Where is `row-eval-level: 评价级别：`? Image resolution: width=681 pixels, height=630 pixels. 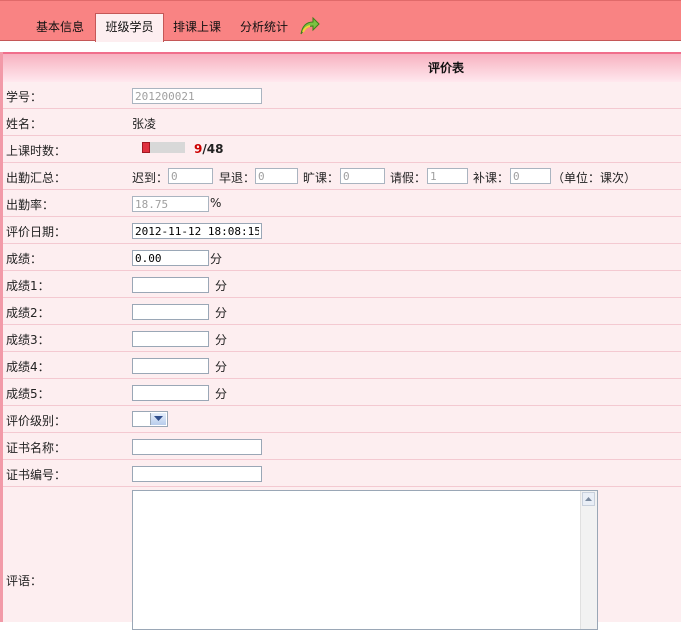 row-eval-level: 评价级别： is located at coordinates (342, 419).